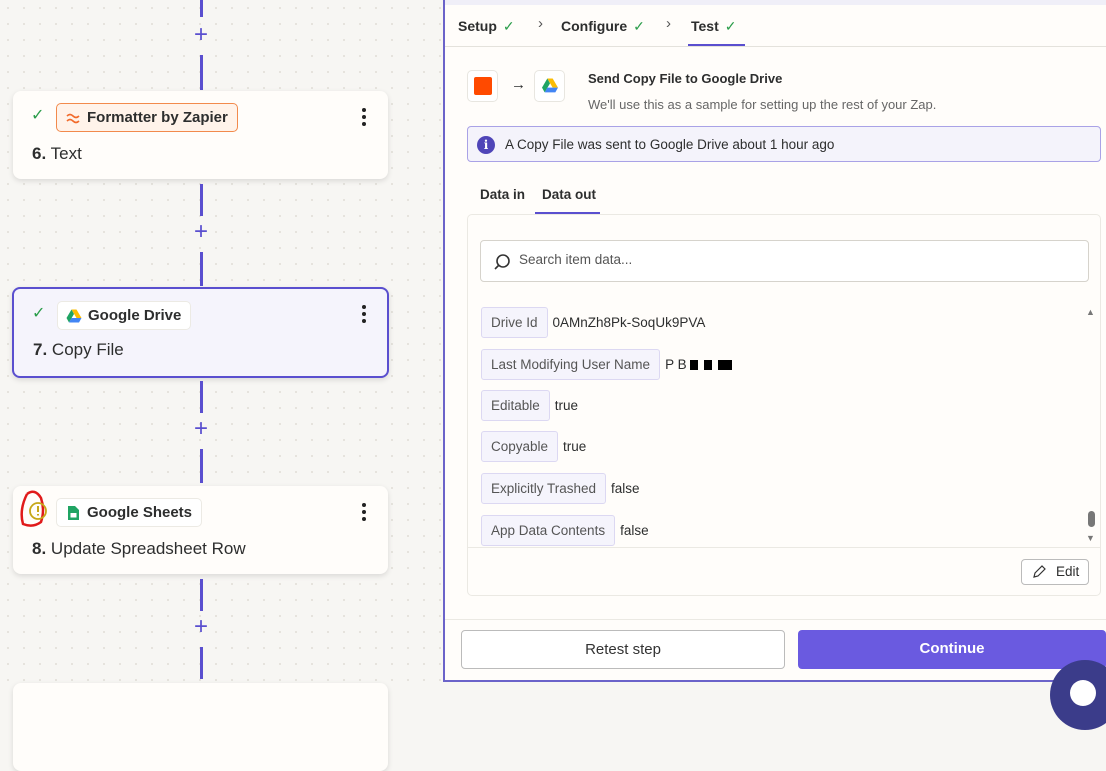  I want to click on tab-configure: Configure ✓, so click(603, 26).